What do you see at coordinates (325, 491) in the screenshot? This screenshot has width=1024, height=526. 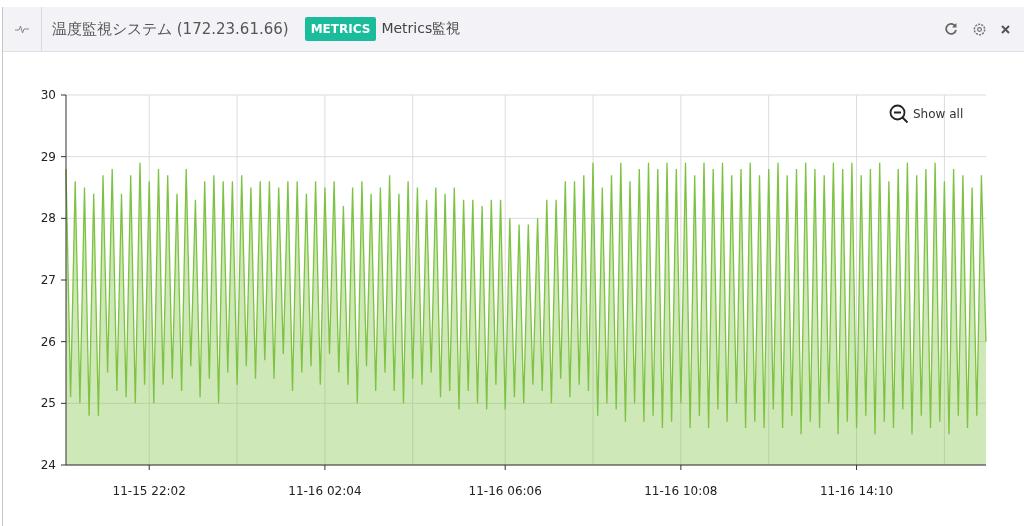 I see `x-axis-label: 11-16 02:04` at bounding box center [325, 491].